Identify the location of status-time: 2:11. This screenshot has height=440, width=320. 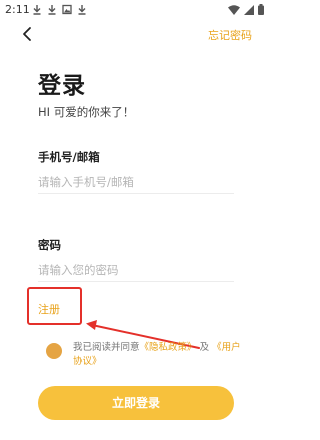
(17, 9).